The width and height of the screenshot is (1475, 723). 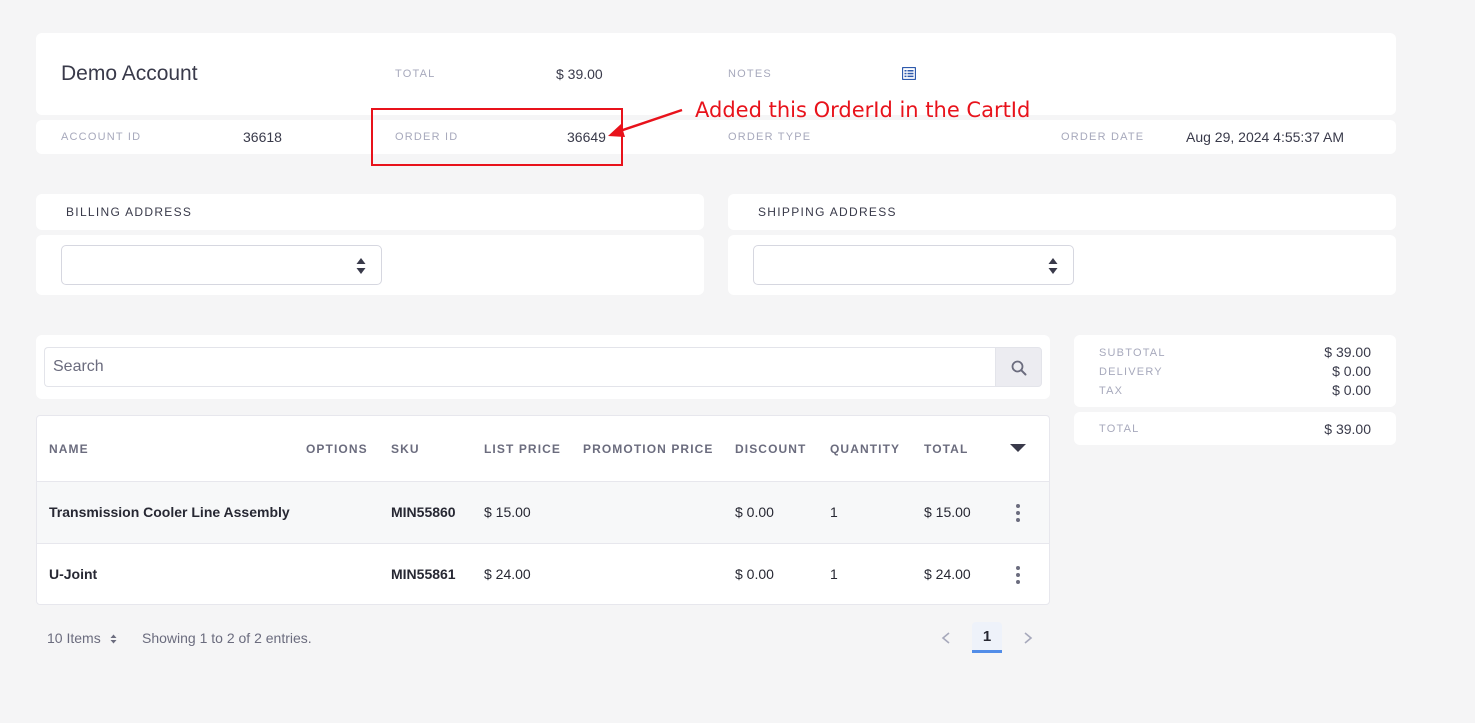 I want to click on delivery-value: $ 0.00, so click(x=1351, y=371).